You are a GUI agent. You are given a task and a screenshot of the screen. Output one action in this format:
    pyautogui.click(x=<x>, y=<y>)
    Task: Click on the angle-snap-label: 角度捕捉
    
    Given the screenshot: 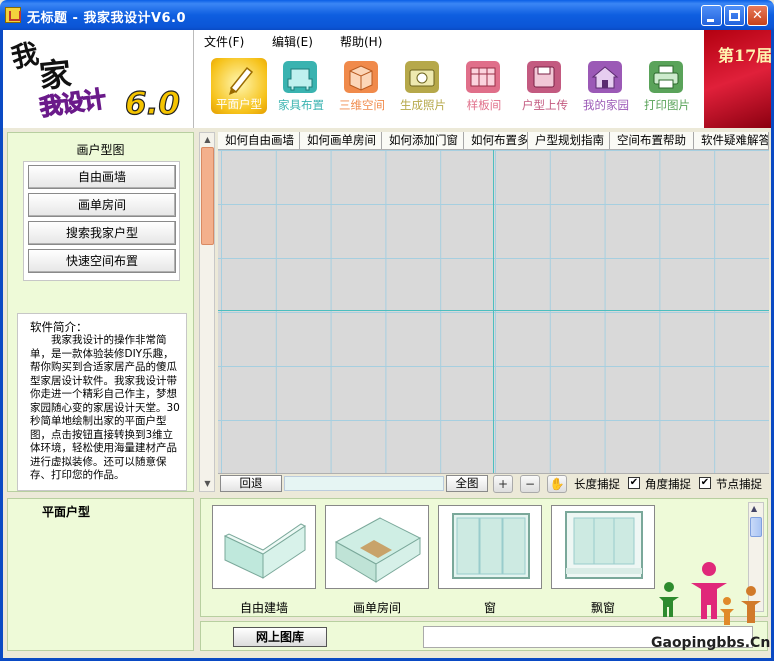 What is the action you would take?
    pyautogui.click(x=668, y=484)
    